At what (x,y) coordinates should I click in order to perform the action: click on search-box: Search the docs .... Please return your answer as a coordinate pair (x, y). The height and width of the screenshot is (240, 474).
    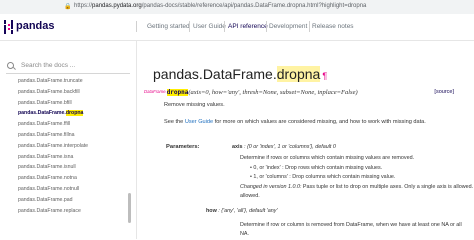
    Looking at the image, I should click on (68, 67).